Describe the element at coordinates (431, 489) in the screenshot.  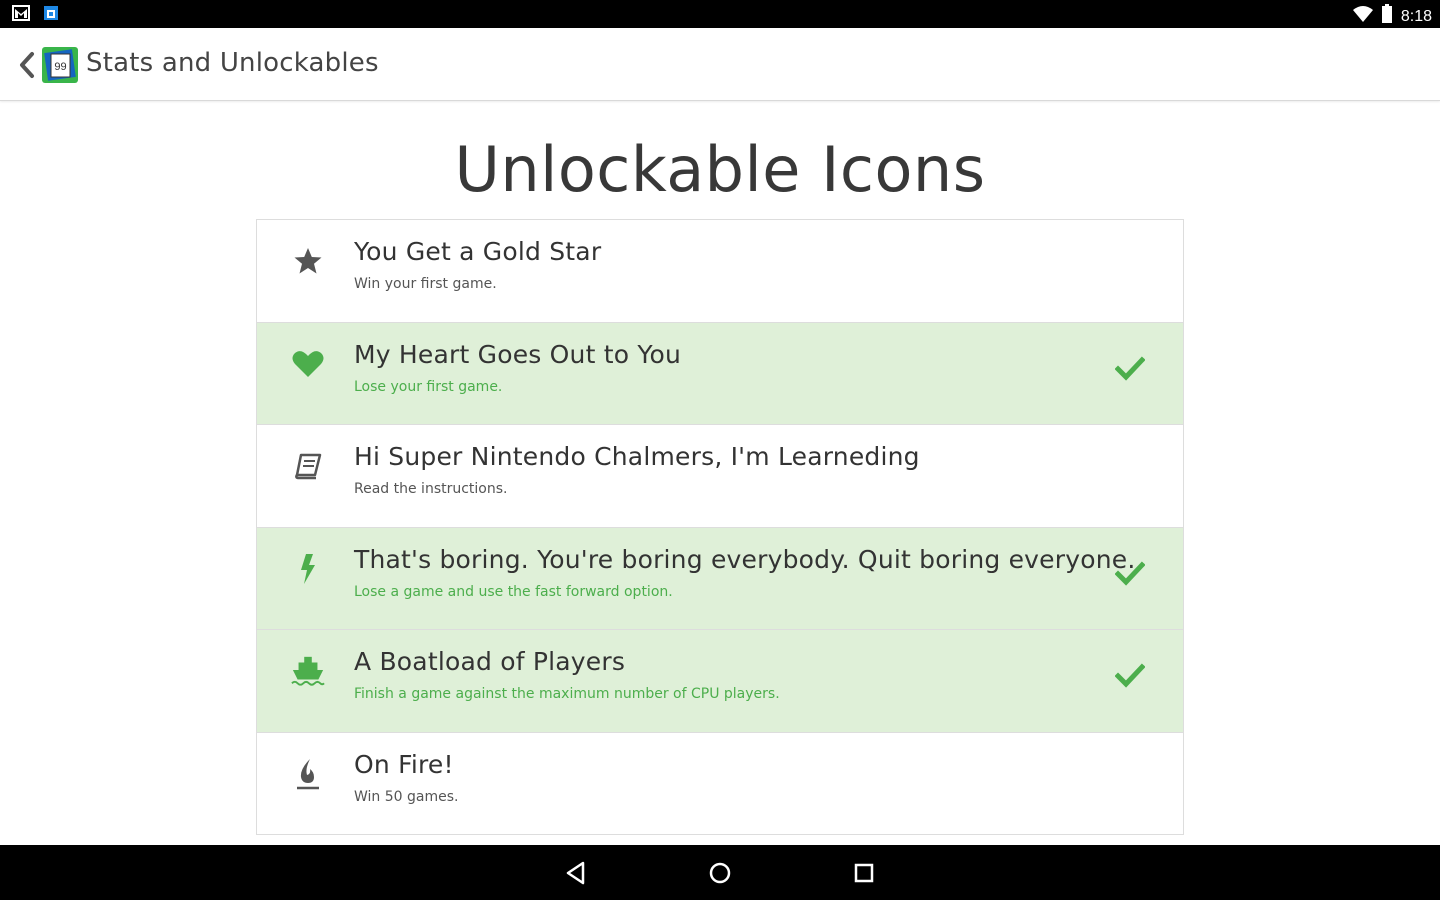
I see `unlockable-description: Read the instructions.` at that location.